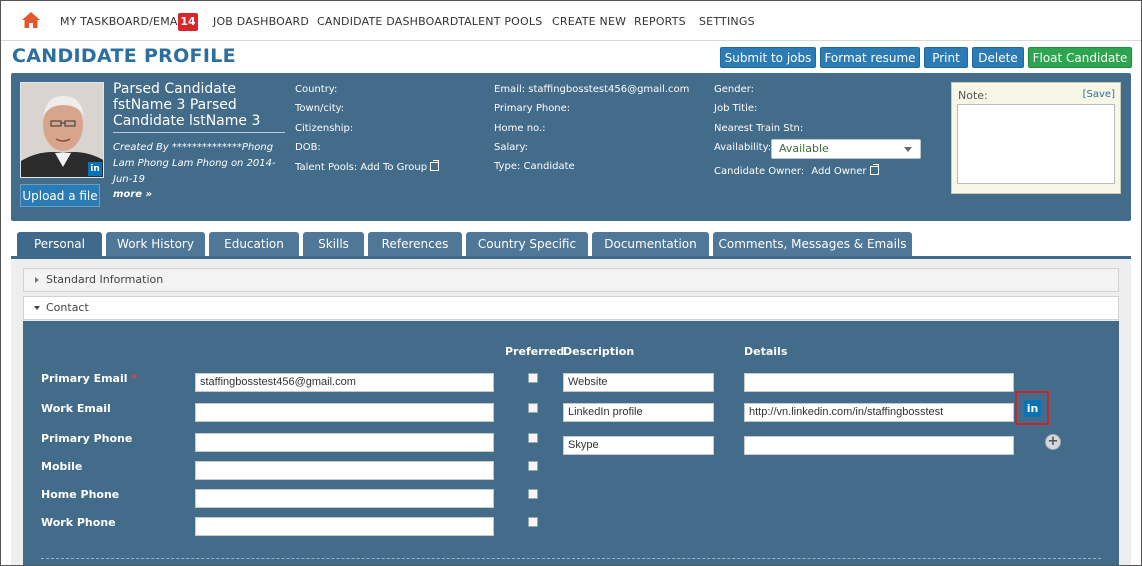 The width and height of the screenshot is (1142, 566). Describe the element at coordinates (533, 378) in the screenshot. I see `primary-email-preferred-checkbox` at that location.